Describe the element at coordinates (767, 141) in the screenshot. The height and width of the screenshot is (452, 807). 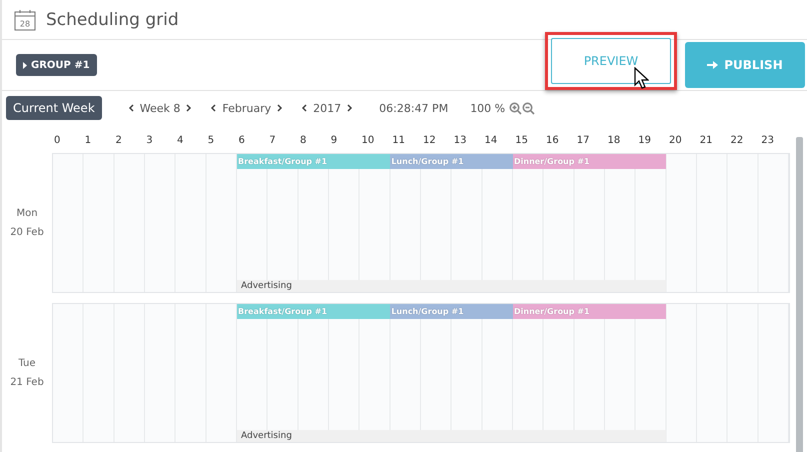
I see `hour-label: 23` at that location.